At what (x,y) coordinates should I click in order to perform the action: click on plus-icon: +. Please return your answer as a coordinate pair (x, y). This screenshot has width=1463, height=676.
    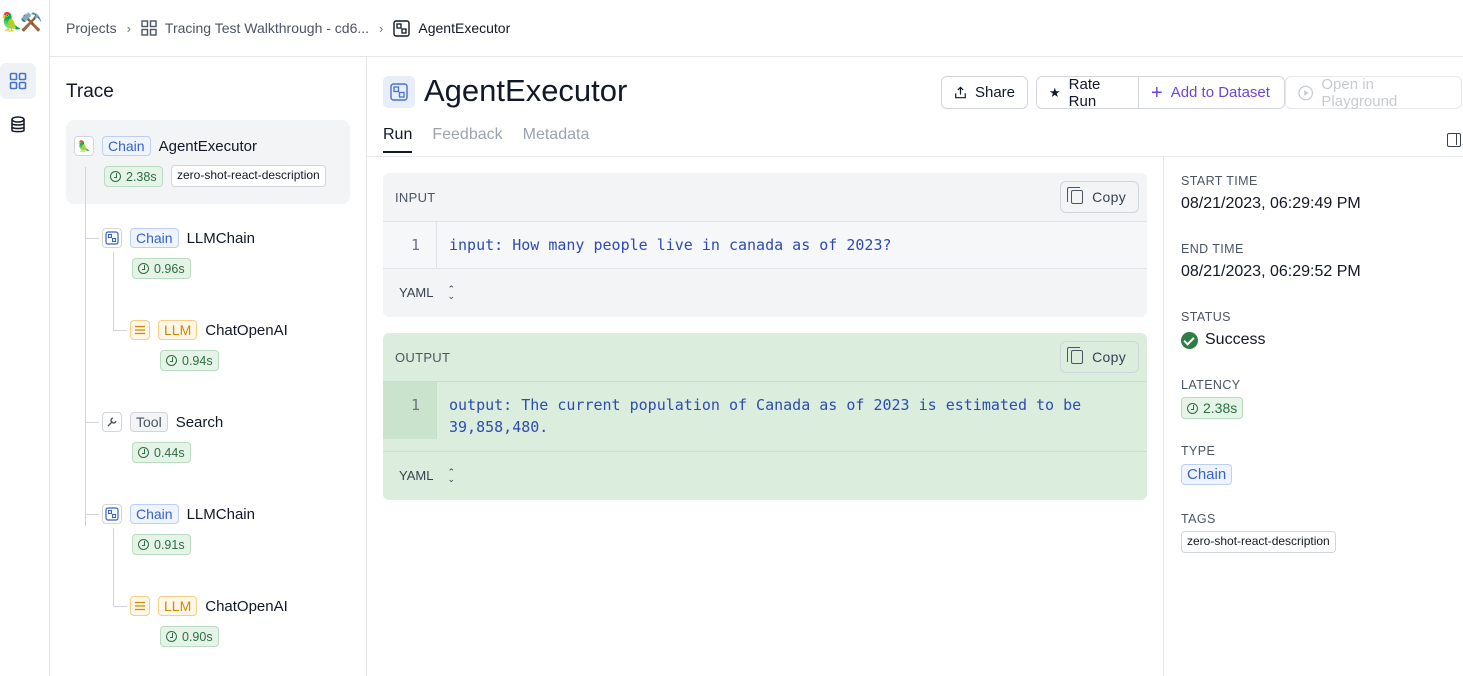
    Looking at the image, I should click on (1157, 92).